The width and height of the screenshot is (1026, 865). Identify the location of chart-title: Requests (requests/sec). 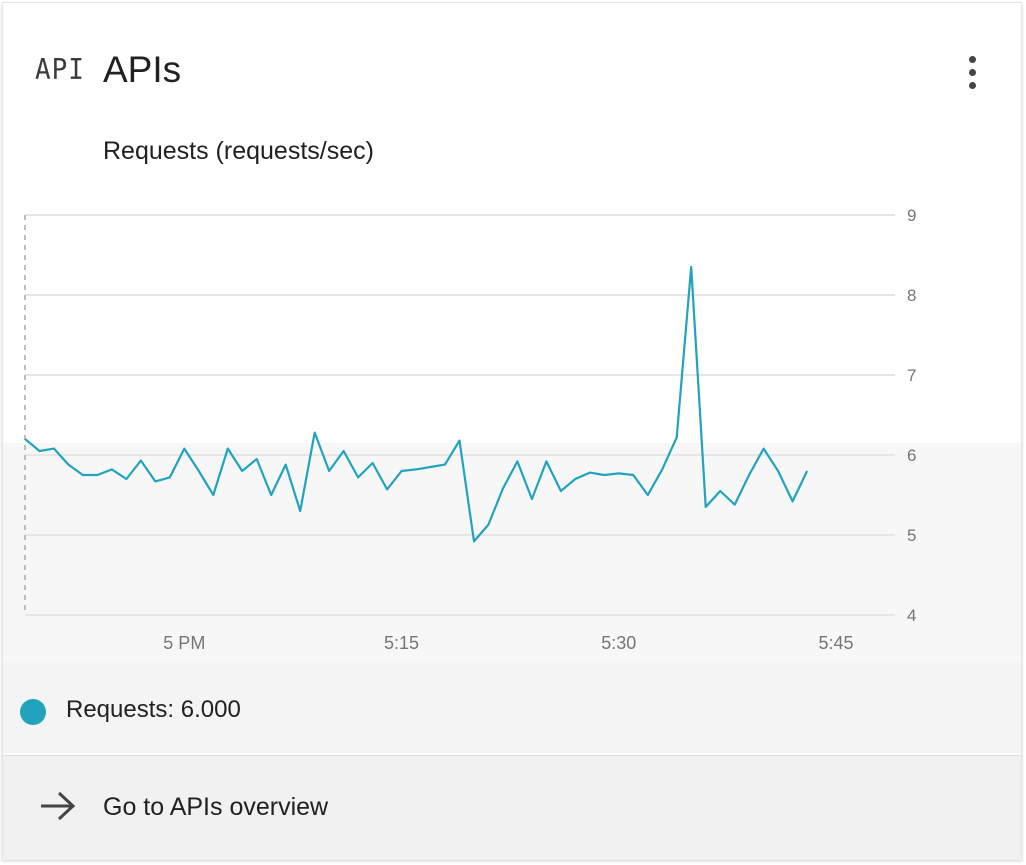
(238, 151).